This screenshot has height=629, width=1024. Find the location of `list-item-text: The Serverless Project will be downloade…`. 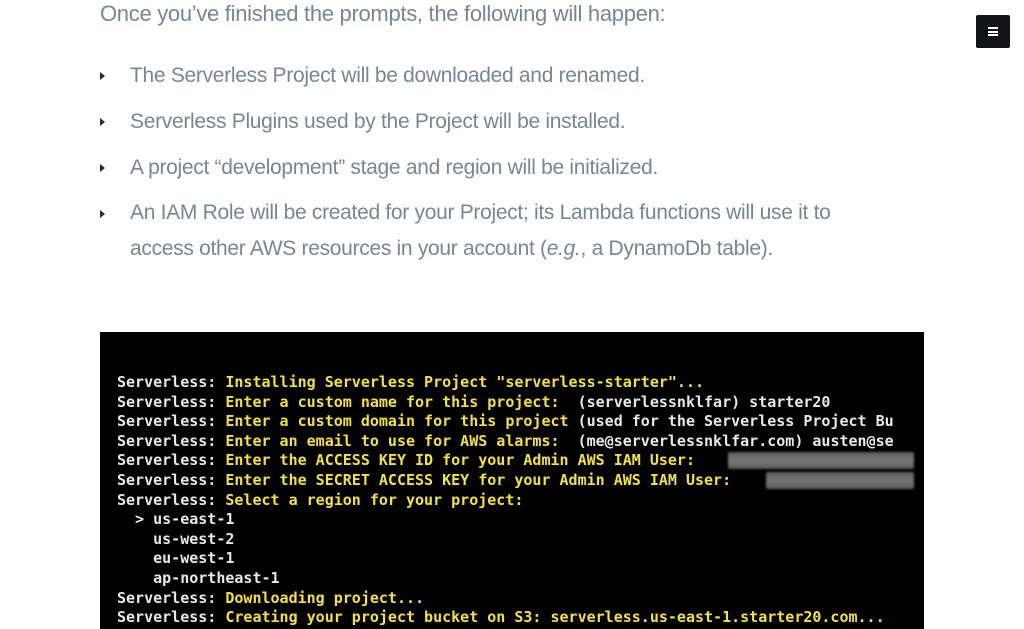

list-item-text: The Serverless Project will be downloade… is located at coordinates (387, 75).